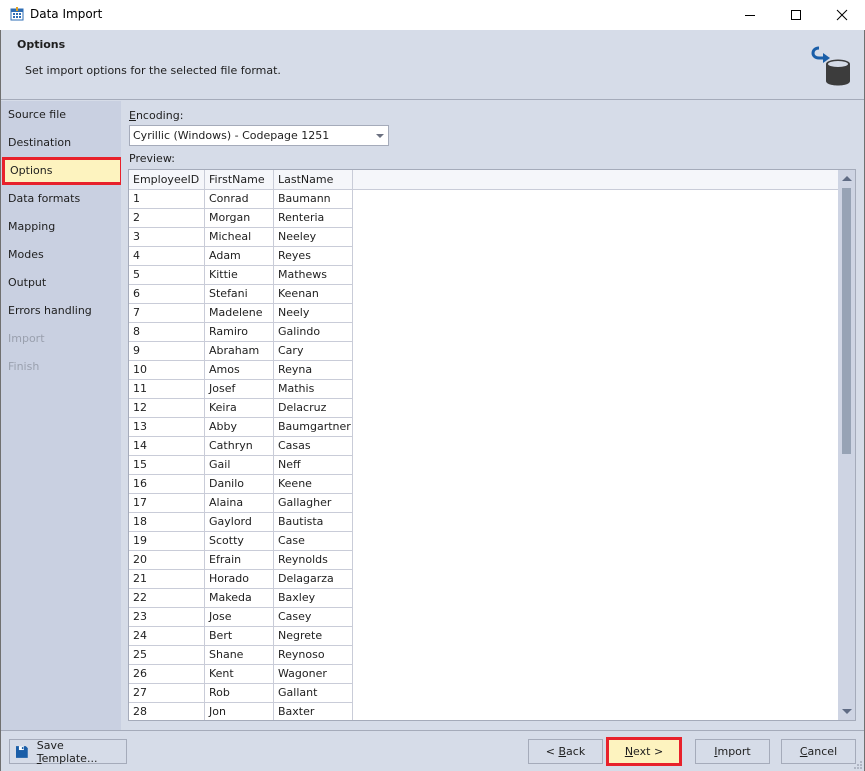 The image size is (865, 771). Describe the element at coordinates (167, 218) in the screenshot. I see `employeeid-cell: 2` at that location.